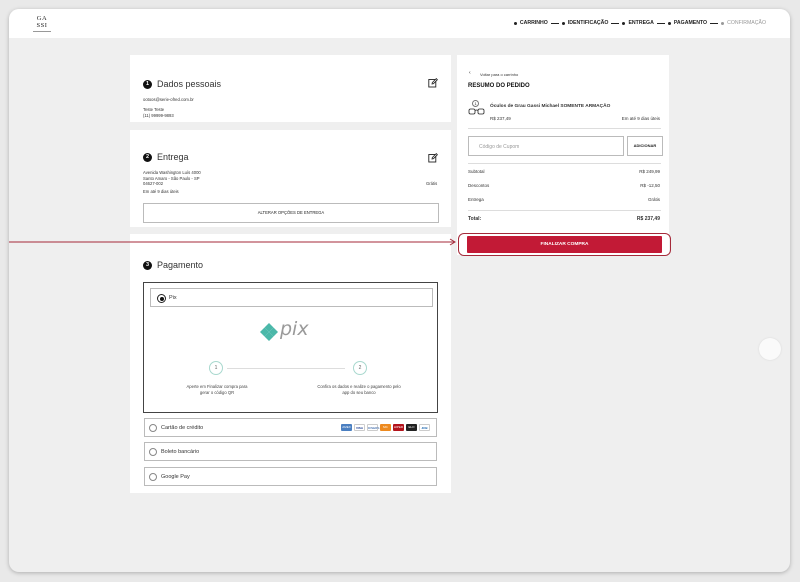  Describe the element at coordinates (173, 298) in the screenshot. I see `pix-label: Pix` at that location.